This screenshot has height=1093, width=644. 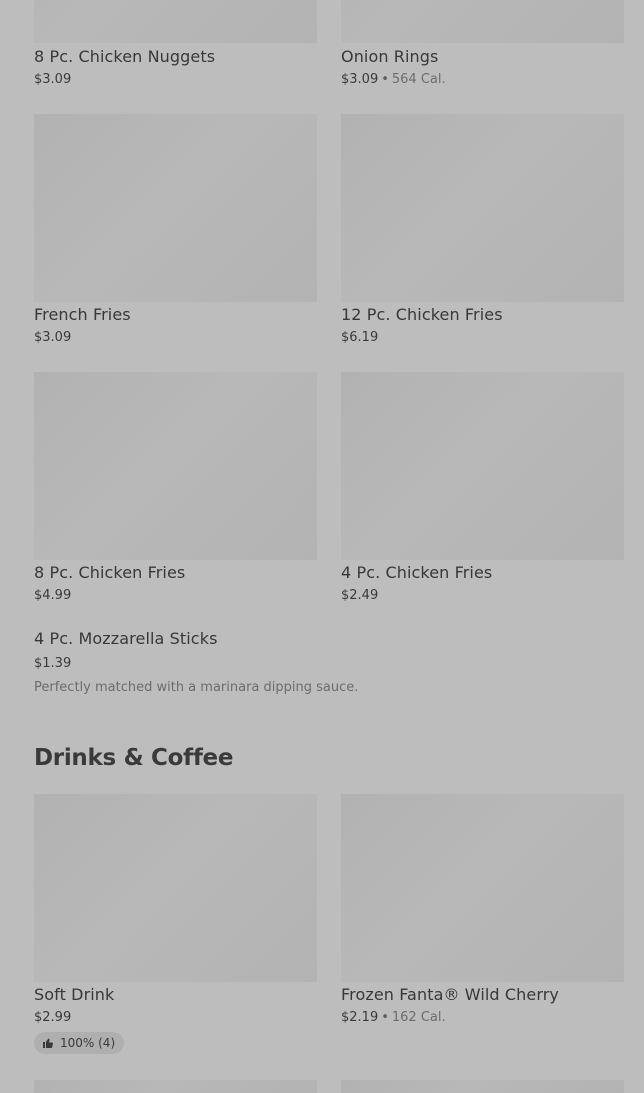 What do you see at coordinates (53, 663) in the screenshot?
I see `item-price: $1.39` at bounding box center [53, 663].